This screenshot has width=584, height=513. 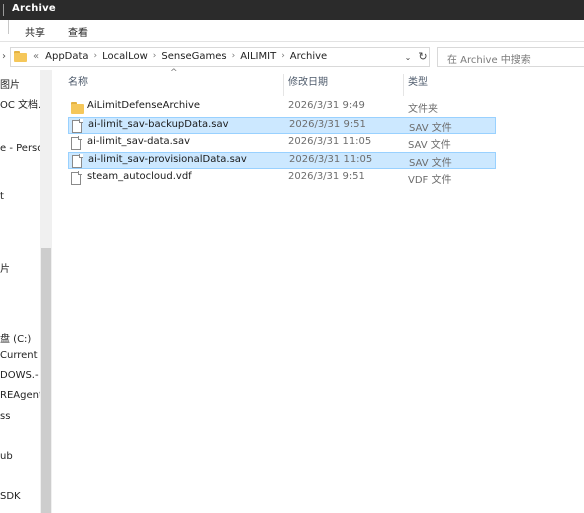 What do you see at coordinates (36, 56) in the screenshot?
I see `breadcrumb-overflow-icon: «` at bounding box center [36, 56].